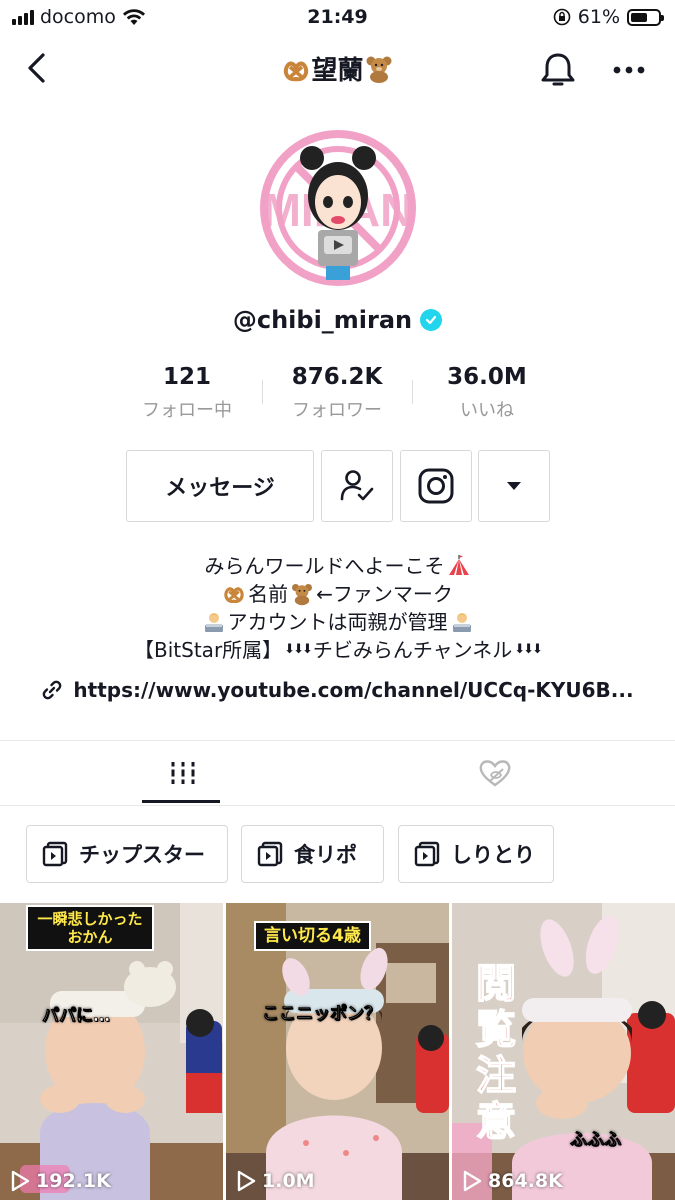 The image size is (675, 1200). I want to click on bio-line-4: 【BitStar所属】 ⬇⬇⬇ チビみらんチャンネル ⬇⬇⬇, so click(337, 650).